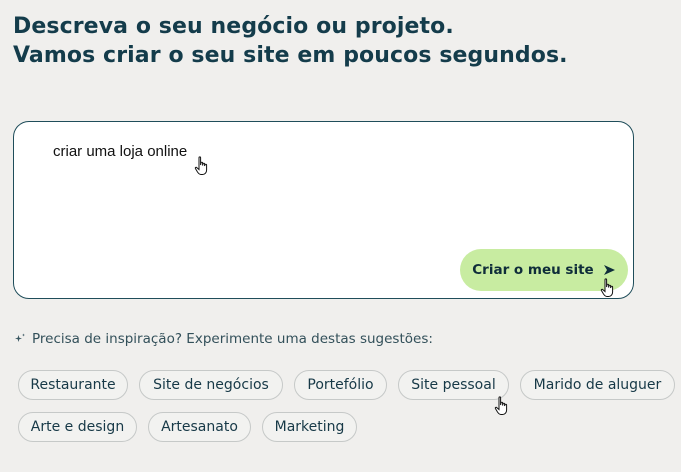  Describe the element at coordinates (77, 427) in the screenshot. I see `suggestion-chip-arte-e-design: Arte e design` at that location.